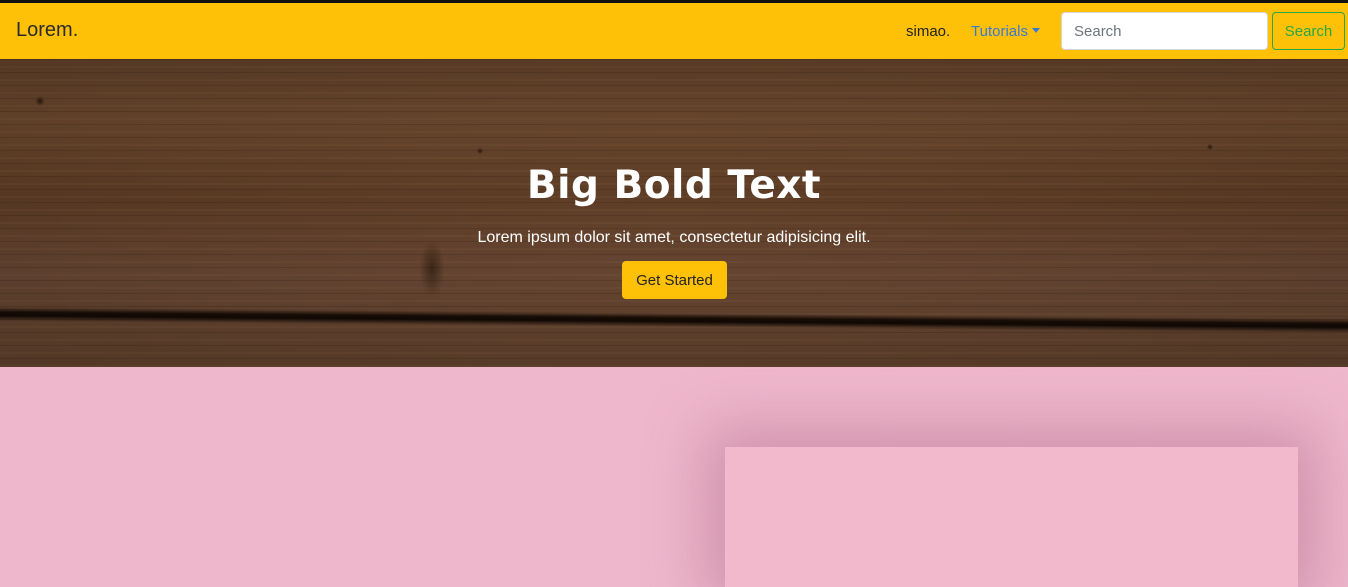 This screenshot has width=1348, height=587. Describe the element at coordinates (999, 31) in the screenshot. I see `nav-dropdown-label: Tutorials` at that location.